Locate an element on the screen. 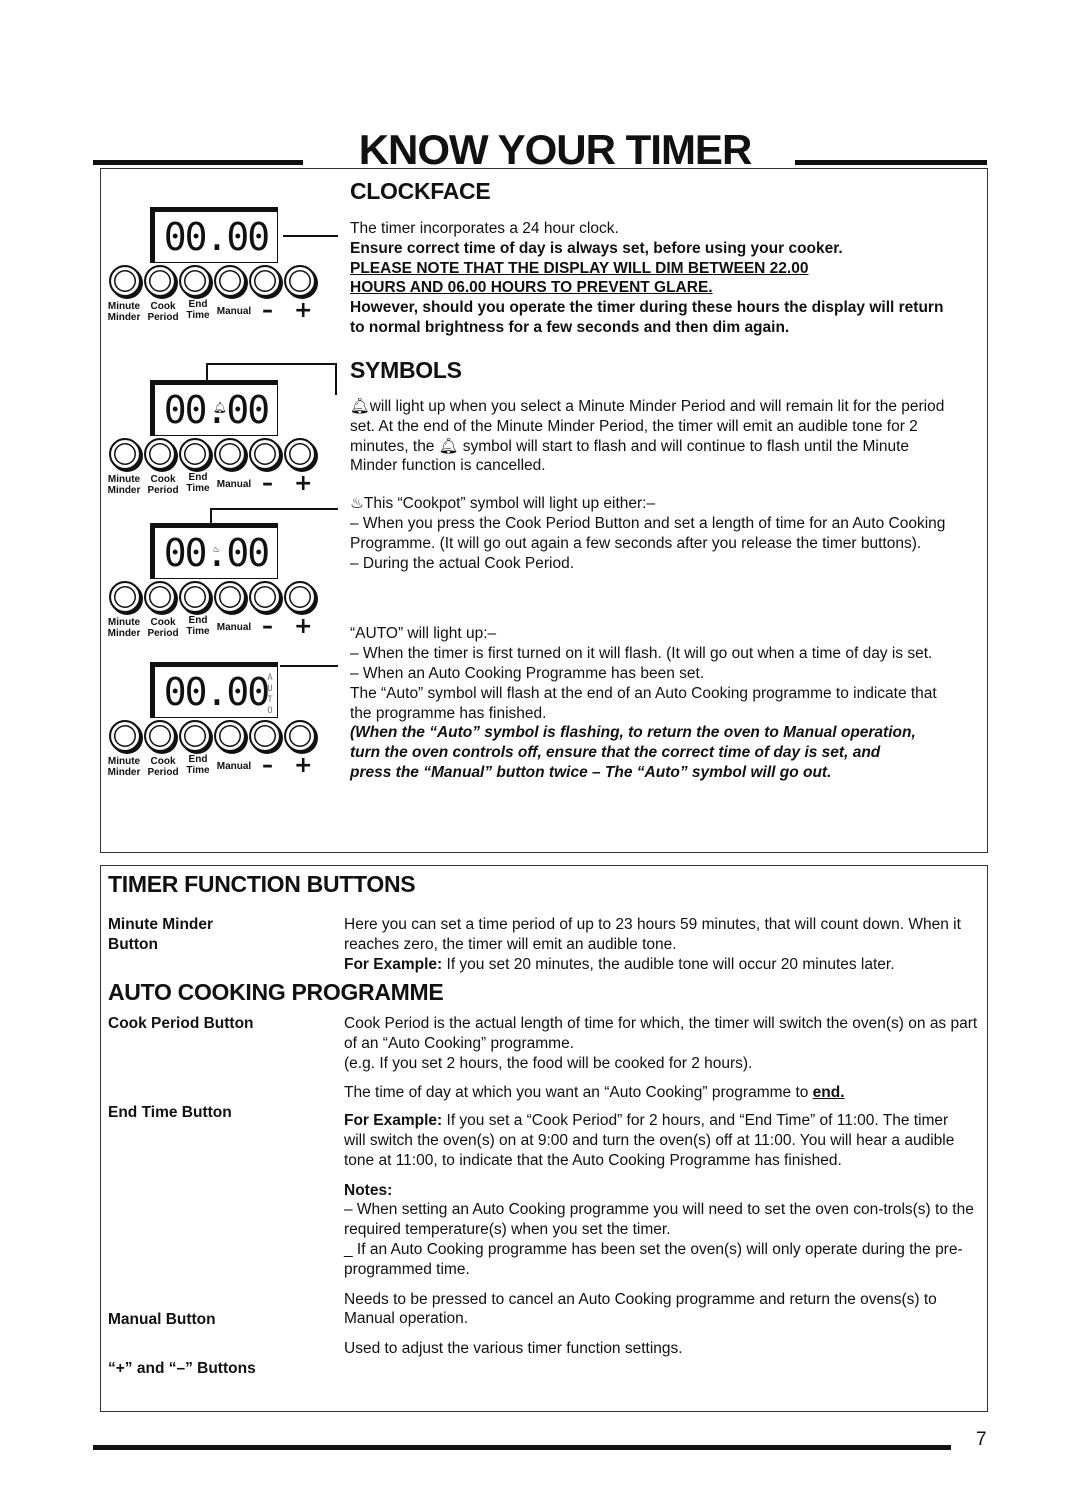  cook-period-label: Cook Period Button is located at coordinates (181, 1023).